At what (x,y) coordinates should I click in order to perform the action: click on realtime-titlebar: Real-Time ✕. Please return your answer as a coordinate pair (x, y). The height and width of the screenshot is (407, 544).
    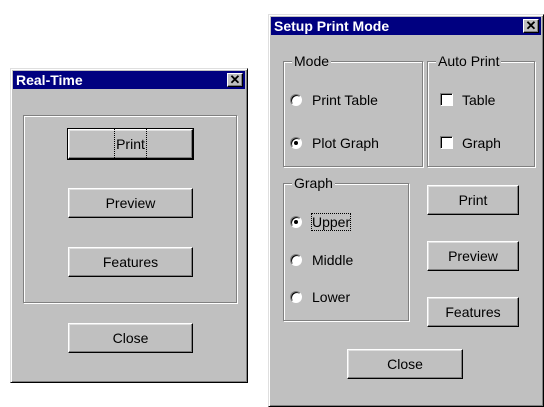
    Looking at the image, I should click on (129, 80).